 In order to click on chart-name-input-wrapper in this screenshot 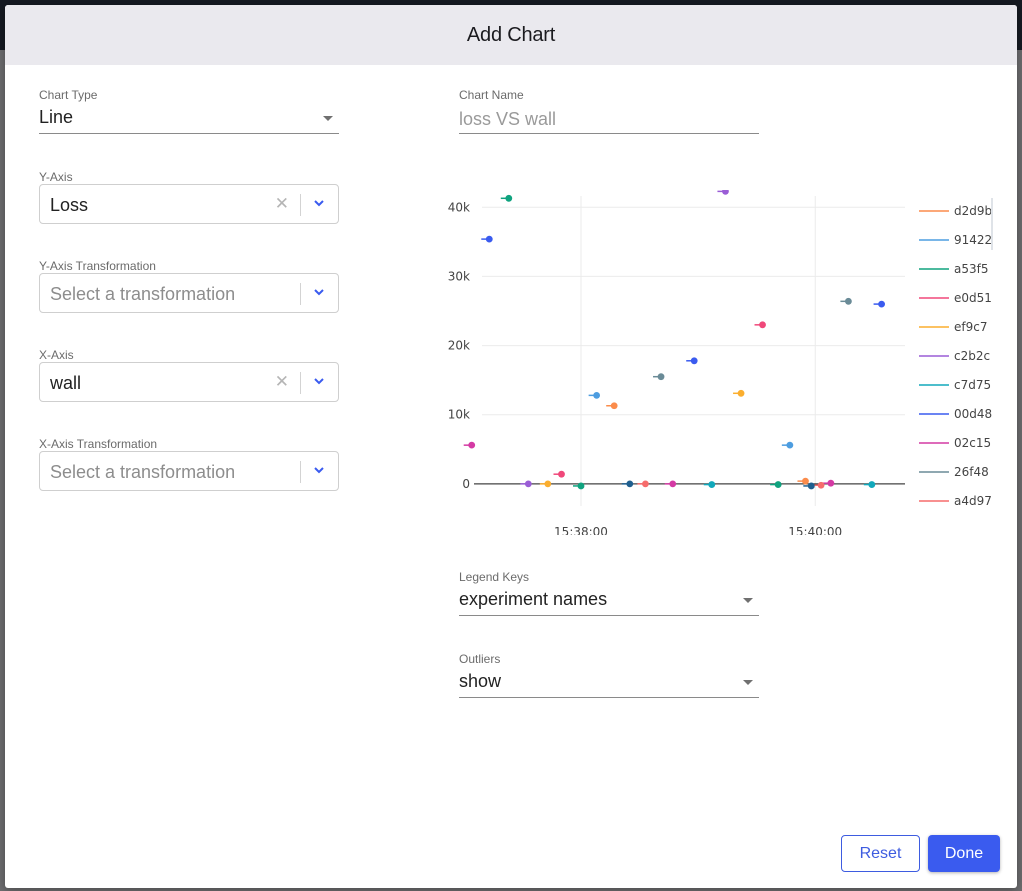, I will do `click(609, 120)`.